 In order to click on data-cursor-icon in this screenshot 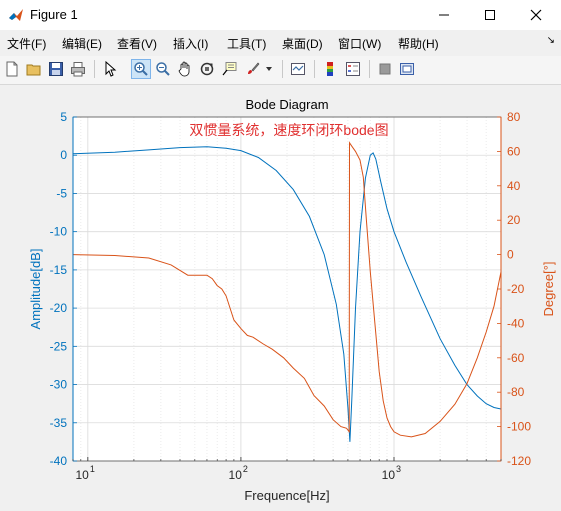, I will do `click(229, 69)`.